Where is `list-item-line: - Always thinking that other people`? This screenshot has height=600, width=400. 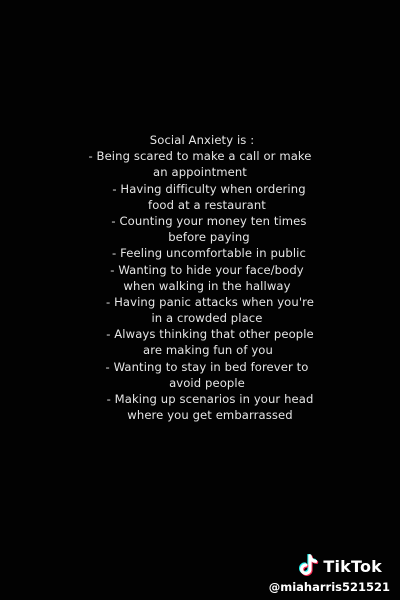
list-item-line: - Always thinking that other people is located at coordinates (210, 334).